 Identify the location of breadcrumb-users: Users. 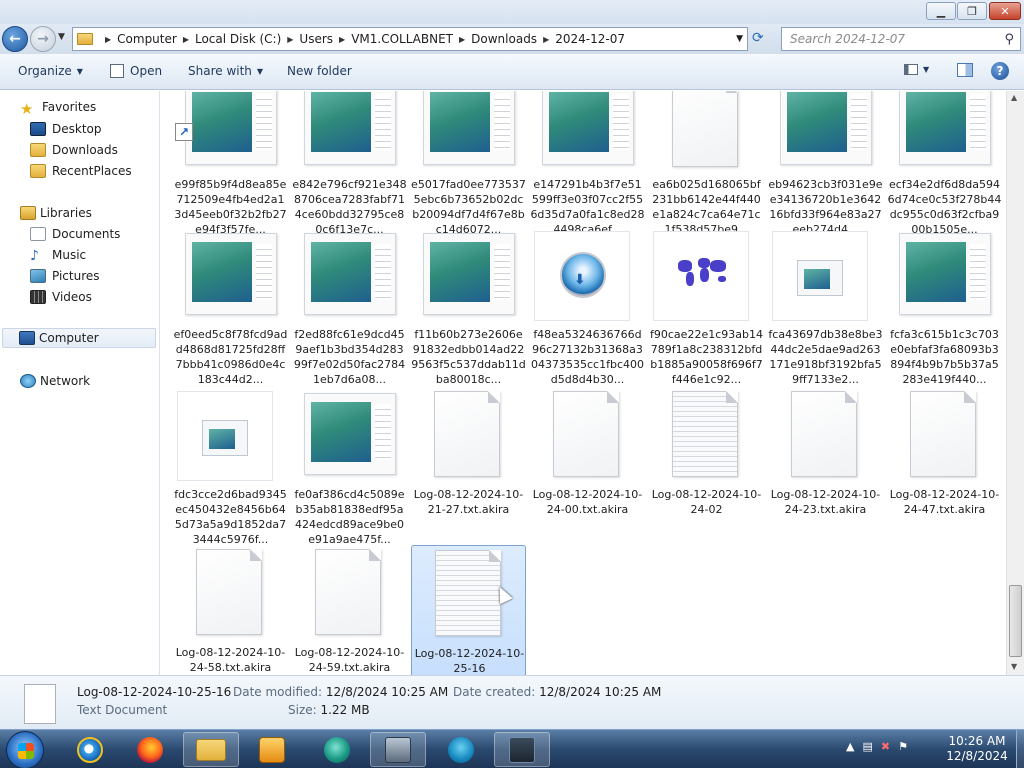
(316, 39).